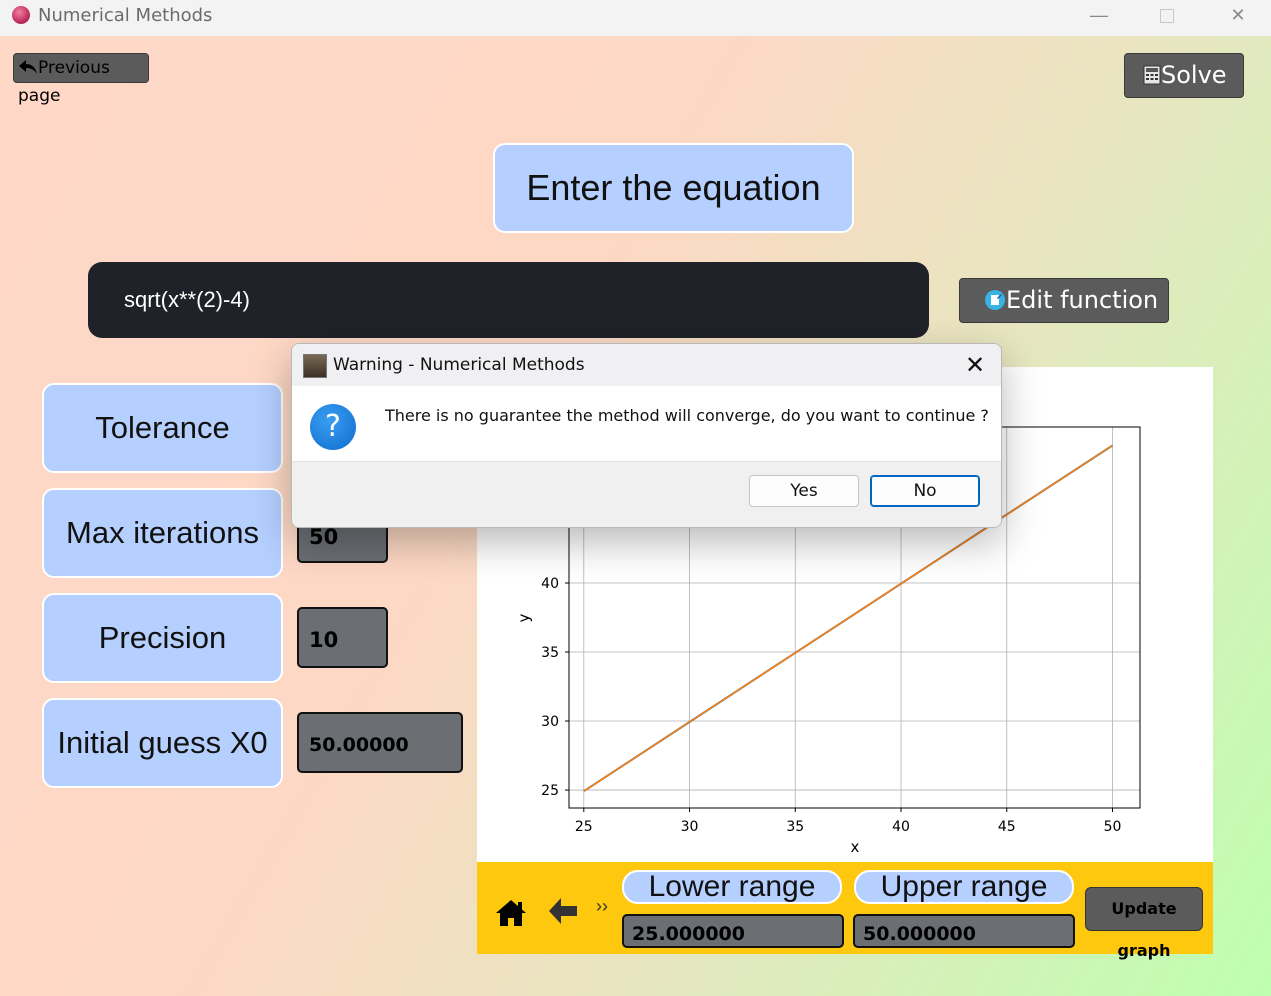  I want to click on maximize-button, so click(1167, 15).